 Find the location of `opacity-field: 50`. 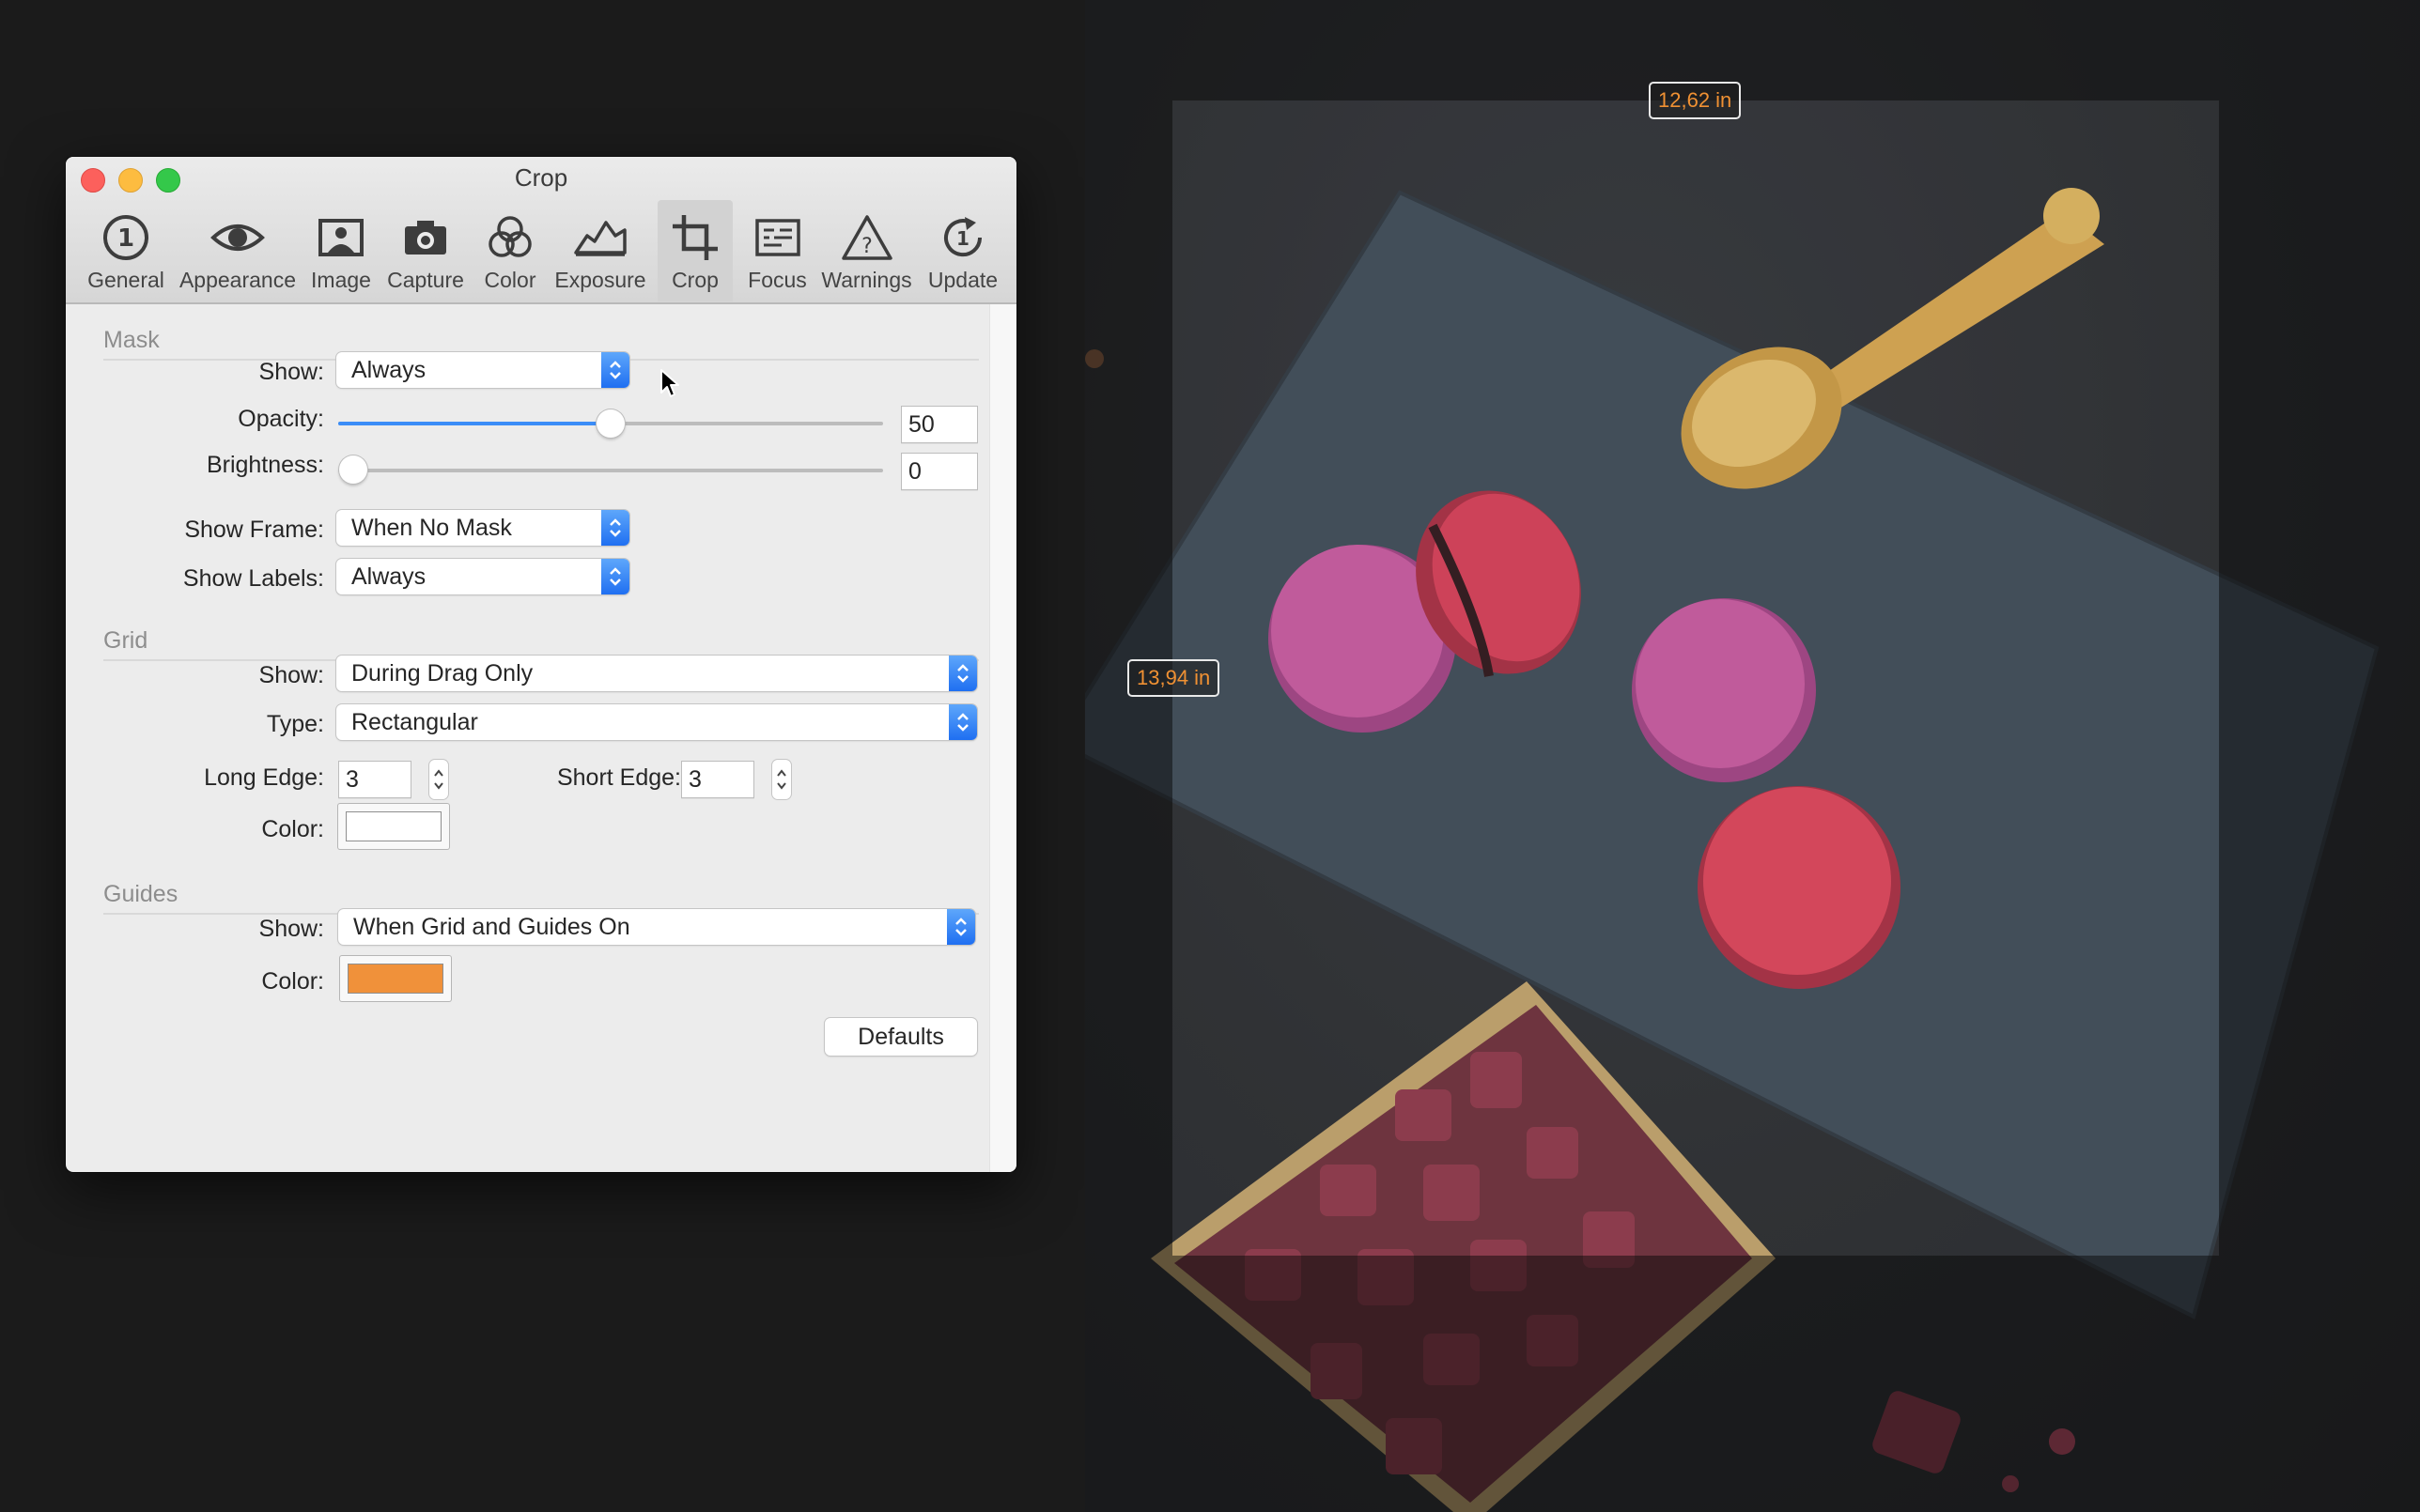

opacity-field: 50 is located at coordinates (939, 425).